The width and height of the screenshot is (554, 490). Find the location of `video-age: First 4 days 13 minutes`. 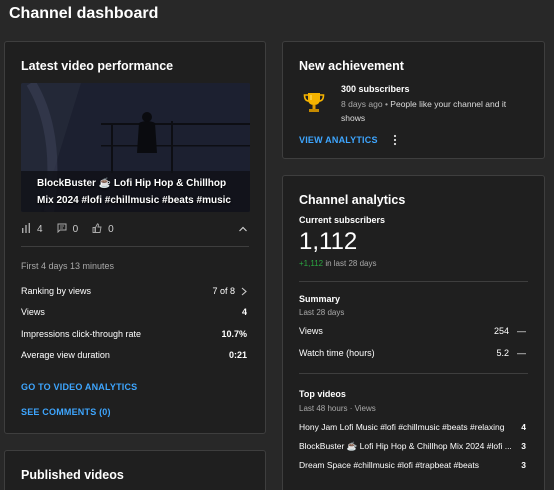

video-age: First 4 days 13 minutes is located at coordinates (68, 266).